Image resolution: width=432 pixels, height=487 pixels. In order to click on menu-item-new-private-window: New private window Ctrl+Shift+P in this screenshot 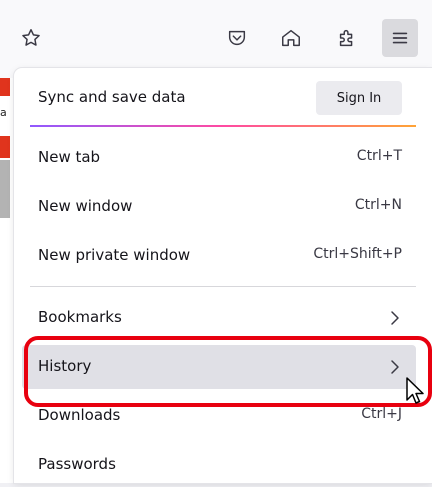, I will do `click(219, 256)`.